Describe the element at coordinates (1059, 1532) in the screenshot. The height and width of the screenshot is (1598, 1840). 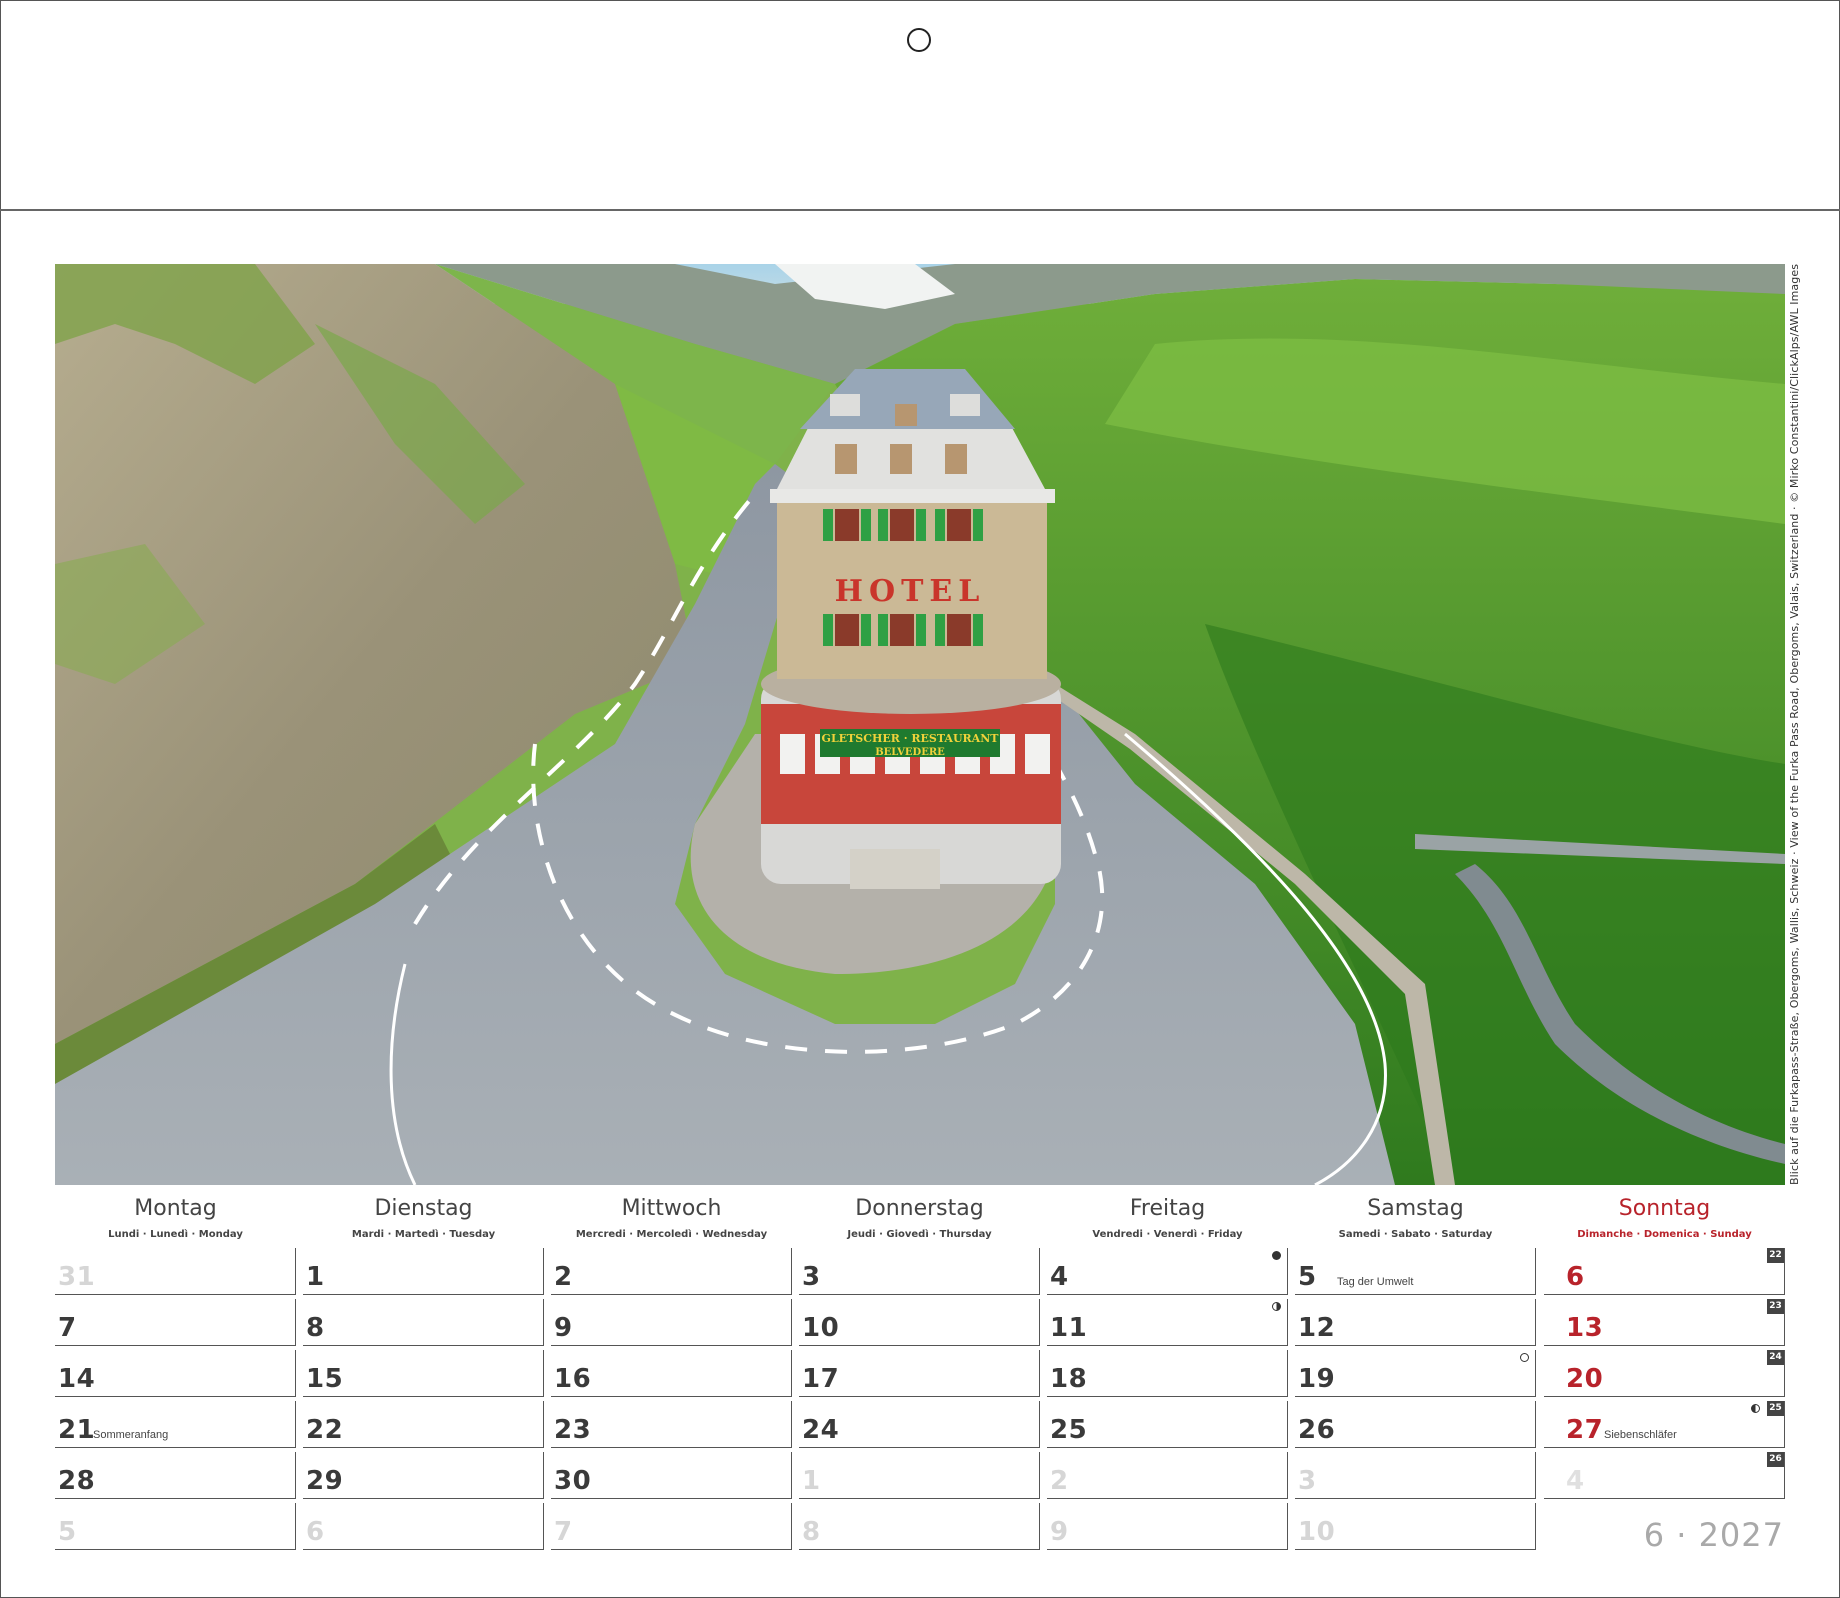
I see `day-number: 9` at that location.